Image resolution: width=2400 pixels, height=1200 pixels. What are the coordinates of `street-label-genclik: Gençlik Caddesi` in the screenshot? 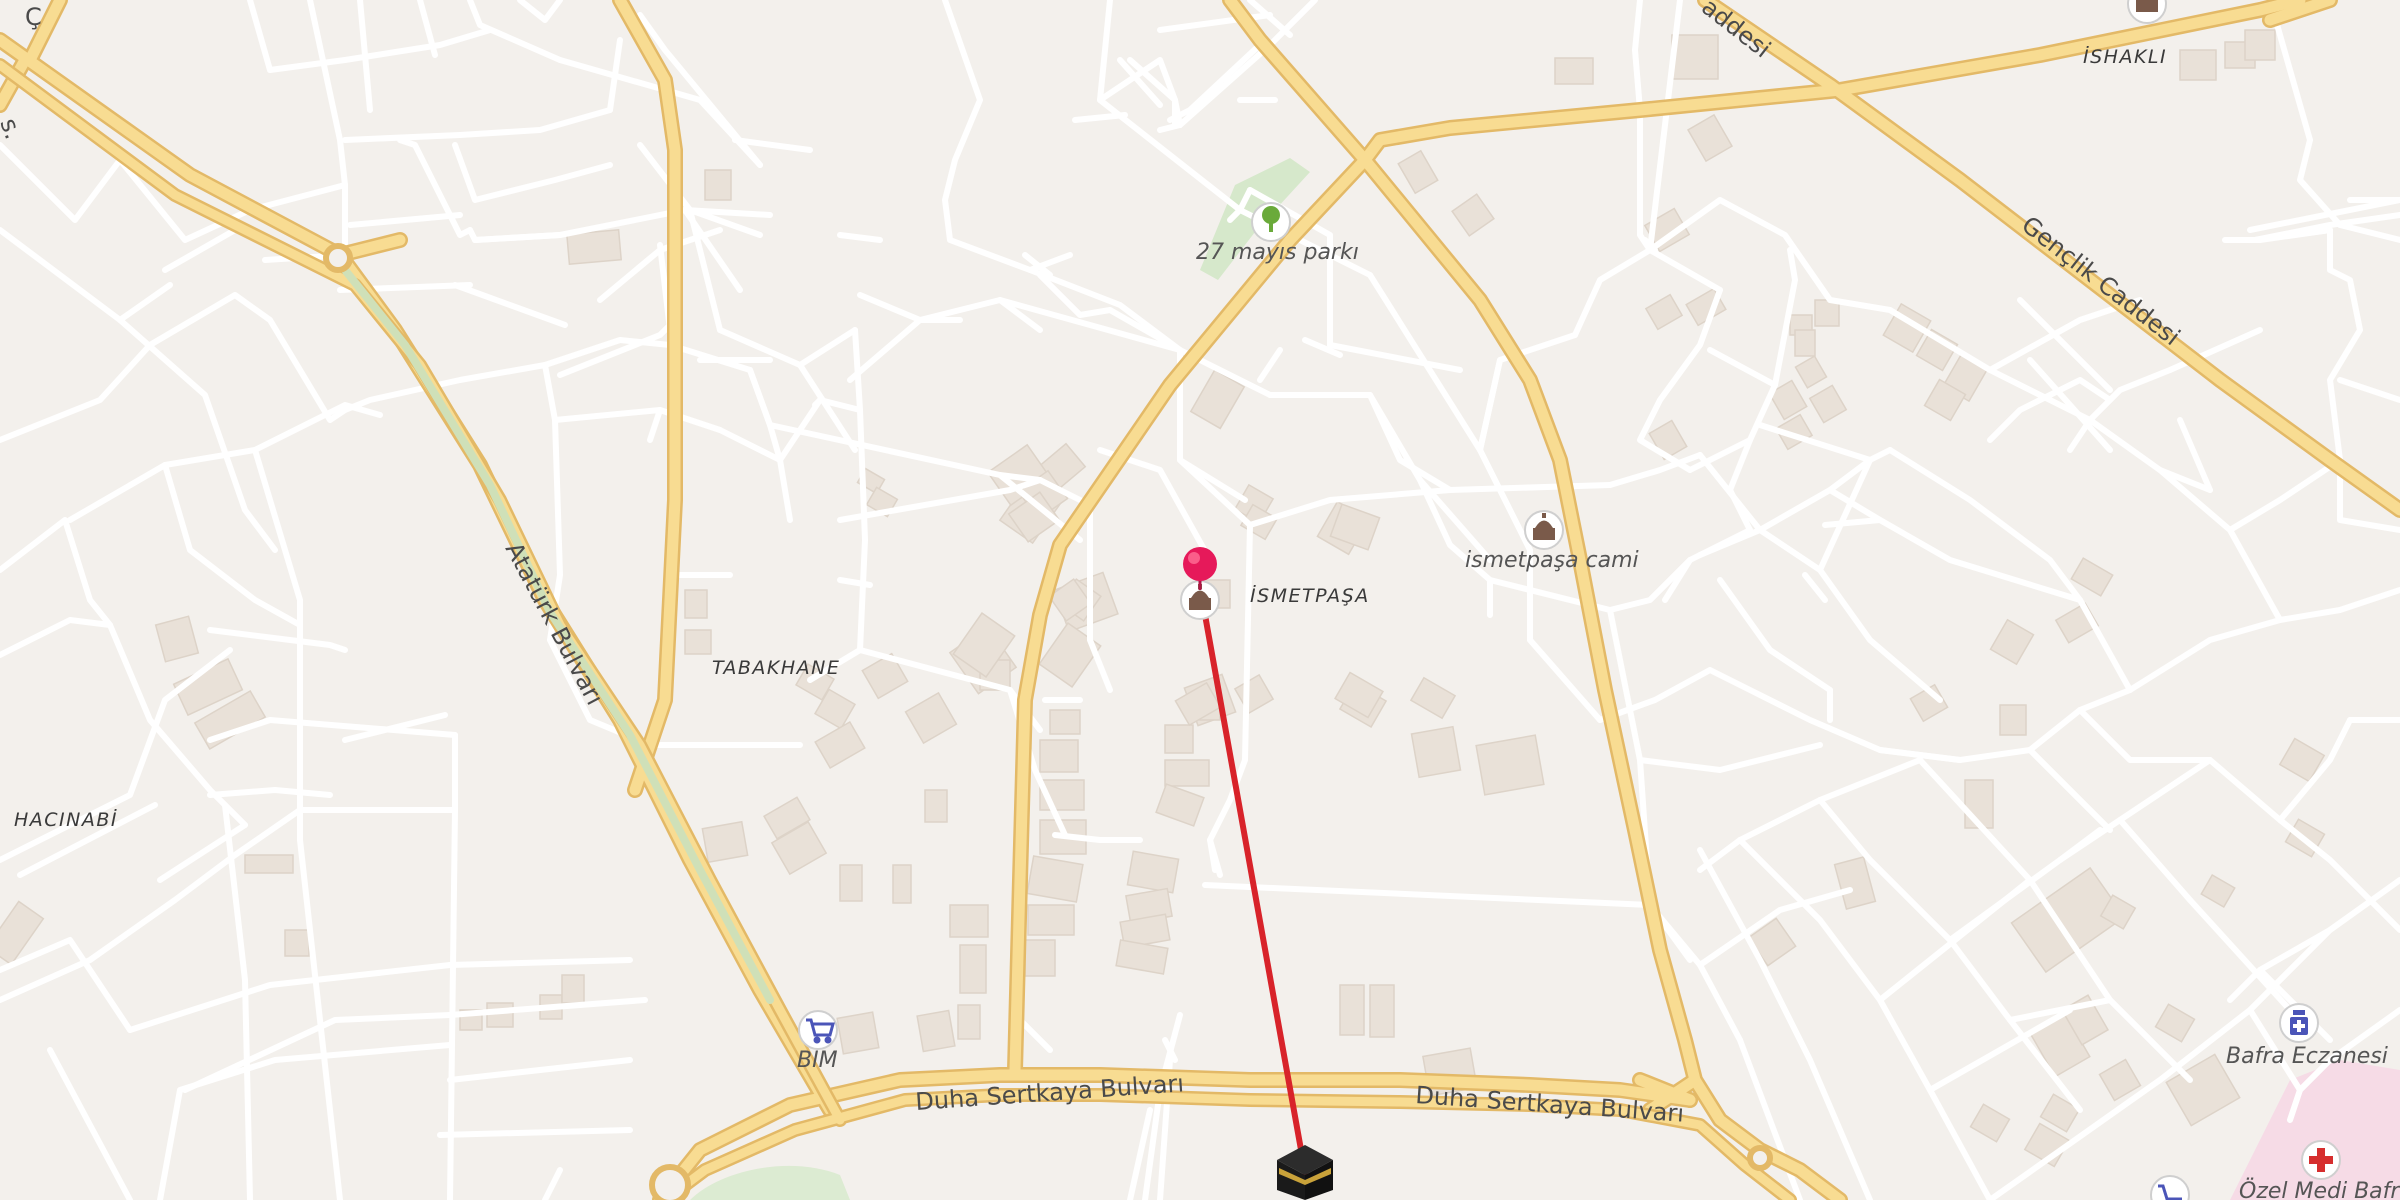 It's located at (2100, 281).